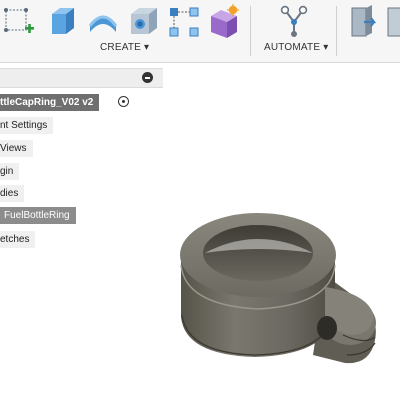 The image size is (400, 400). I want to click on assemble-icon, so click(393, 21).